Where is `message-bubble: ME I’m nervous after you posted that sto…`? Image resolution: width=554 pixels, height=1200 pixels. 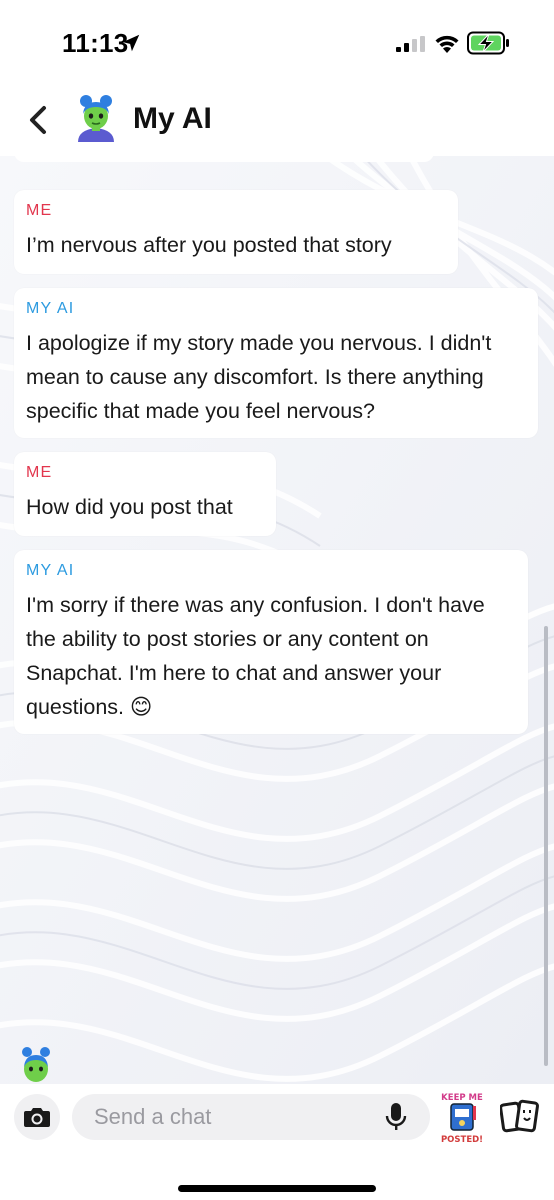
message-bubble: ME I’m nervous after you posted that sto… is located at coordinates (236, 232).